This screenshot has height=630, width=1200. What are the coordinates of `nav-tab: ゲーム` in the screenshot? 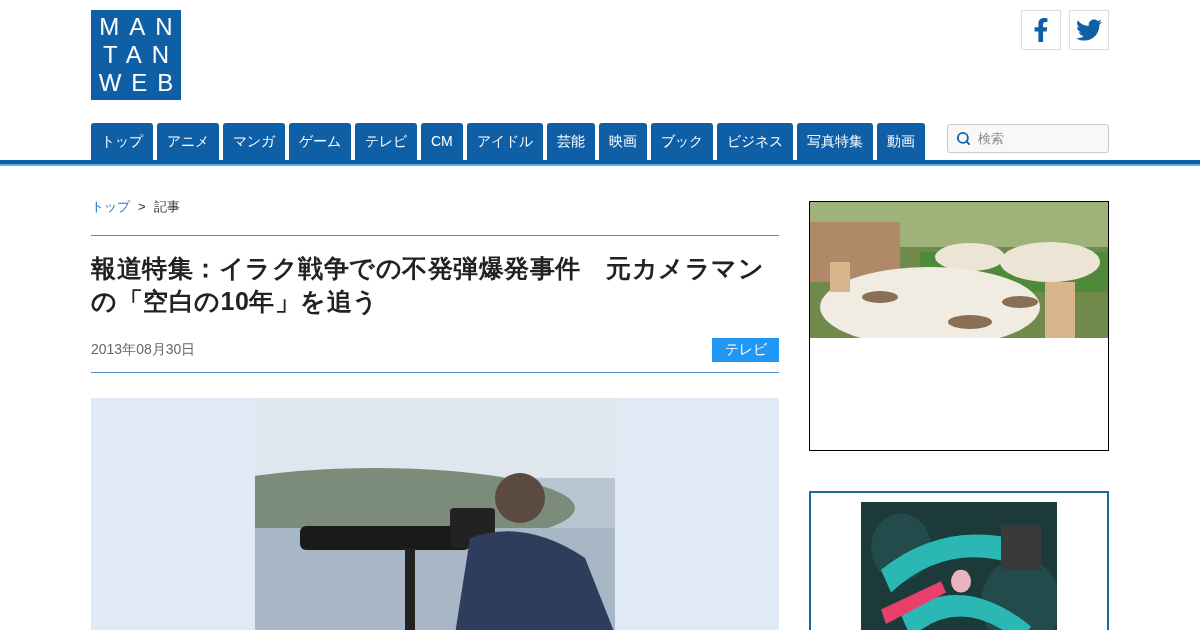 It's located at (320, 141).